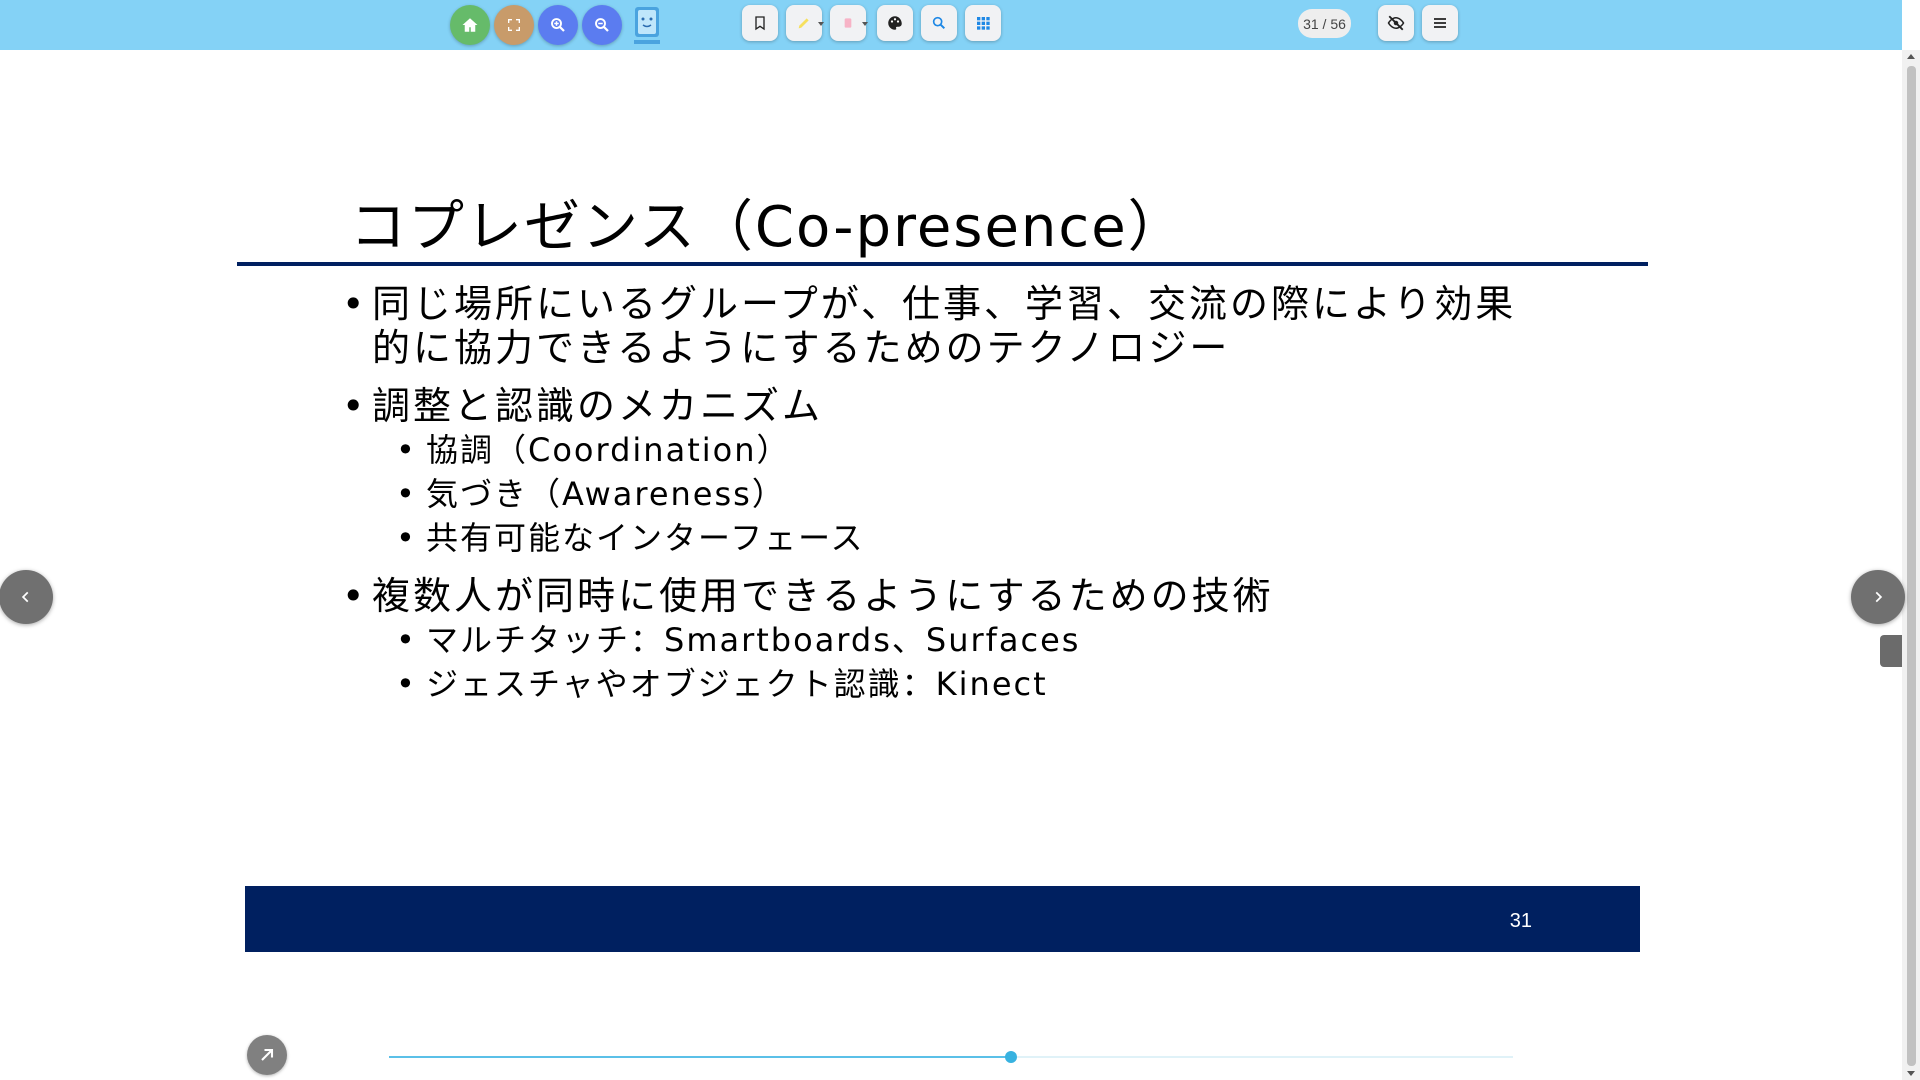 Image resolution: width=1920 pixels, height=1080 pixels. I want to click on hide-toolbar-button, so click(1396, 23).